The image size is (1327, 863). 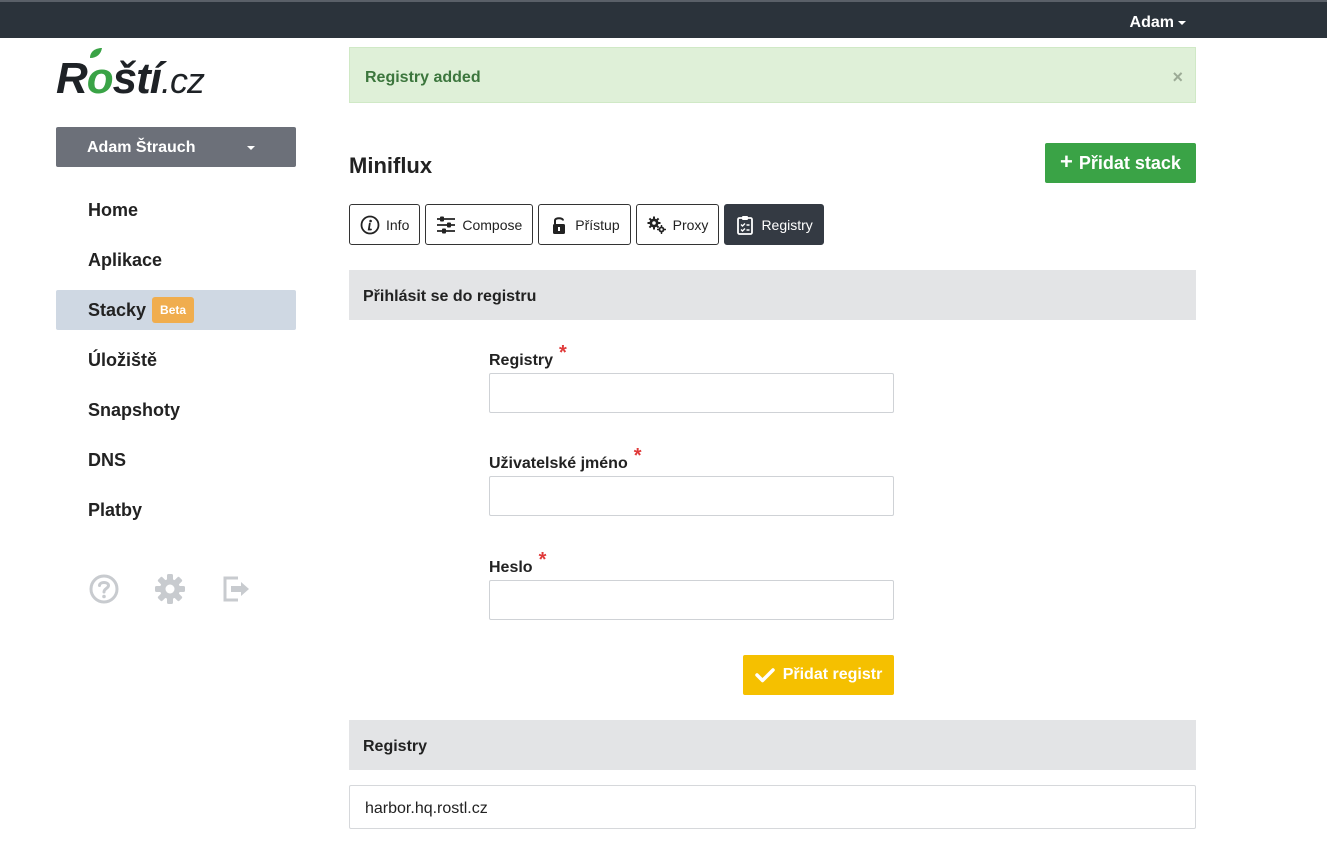 What do you see at coordinates (745, 225) in the screenshot?
I see `clipboard-icon` at bounding box center [745, 225].